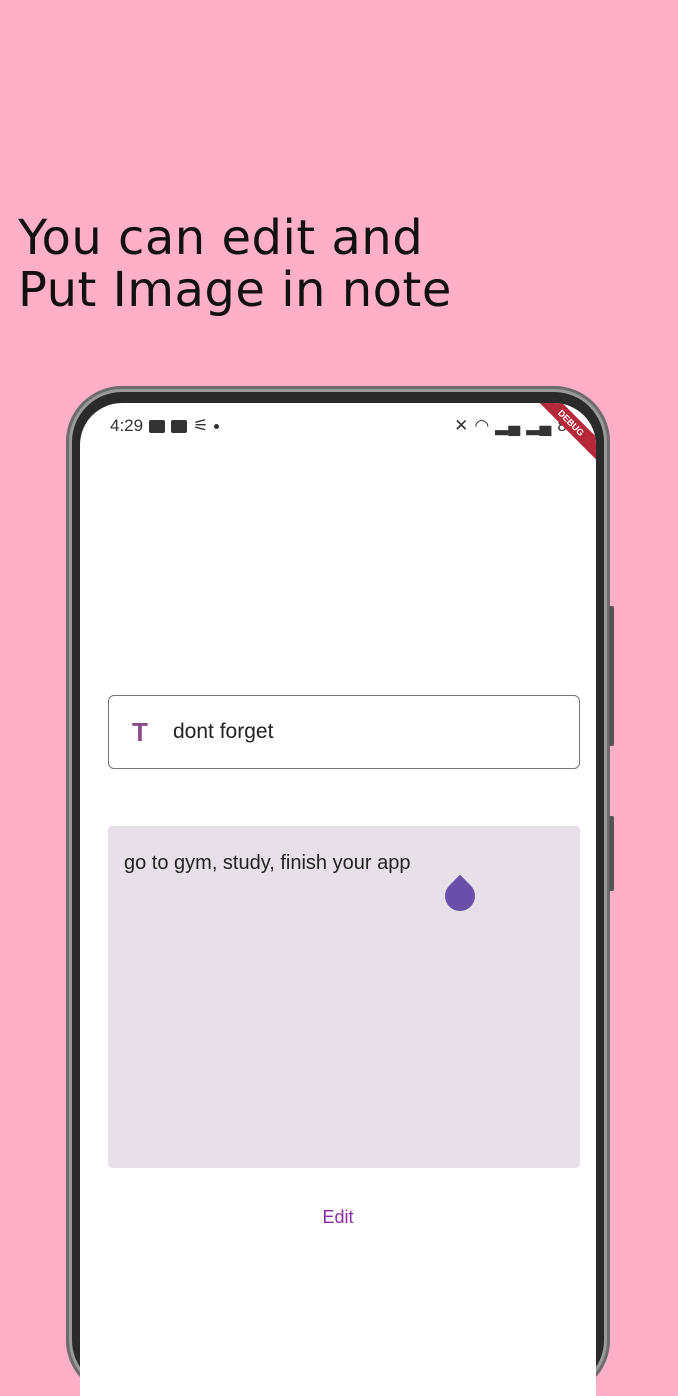 Image resolution: width=678 pixels, height=1396 pixels. What do you see at coordinates (338, 426) in the screenshot?
I see `status-bar: 4:29 ⚟ ✕ ◠ ▂▄ ▂▄ 8%` at bounding box center [338, 426].